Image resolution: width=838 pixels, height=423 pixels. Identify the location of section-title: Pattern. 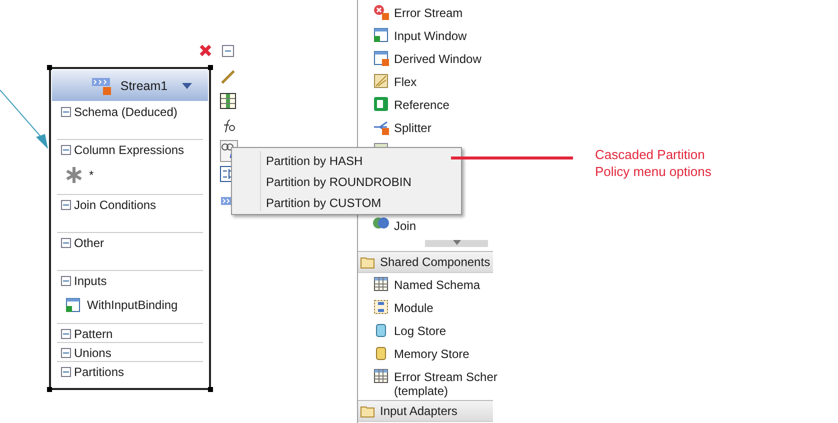
(93, 334).